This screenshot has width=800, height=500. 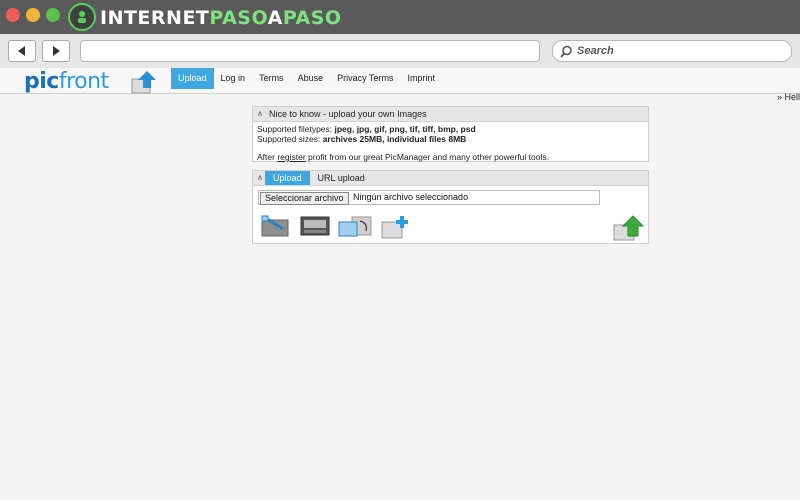 I want to click on upload-panel-header: ∧ Upload URL upload, so click(x=450, y=178).